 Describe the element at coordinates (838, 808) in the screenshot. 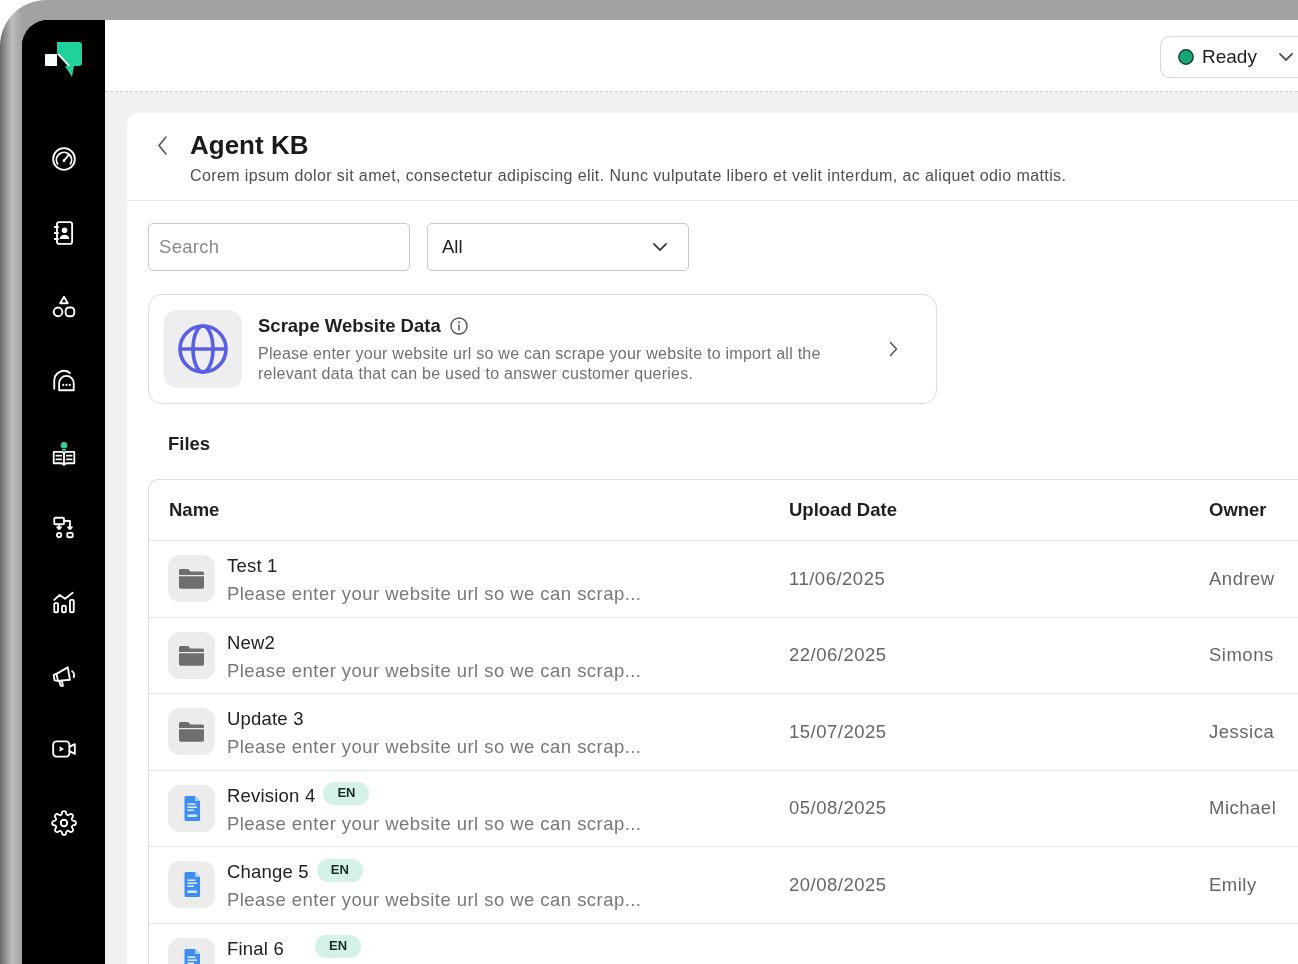

I see `table-cell: 05/08/2025` at that location.